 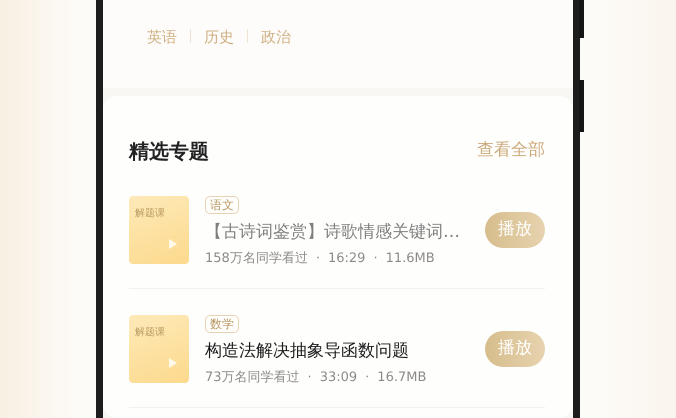 I want to click on subject-link: 英语, so click(x=162, y=37).